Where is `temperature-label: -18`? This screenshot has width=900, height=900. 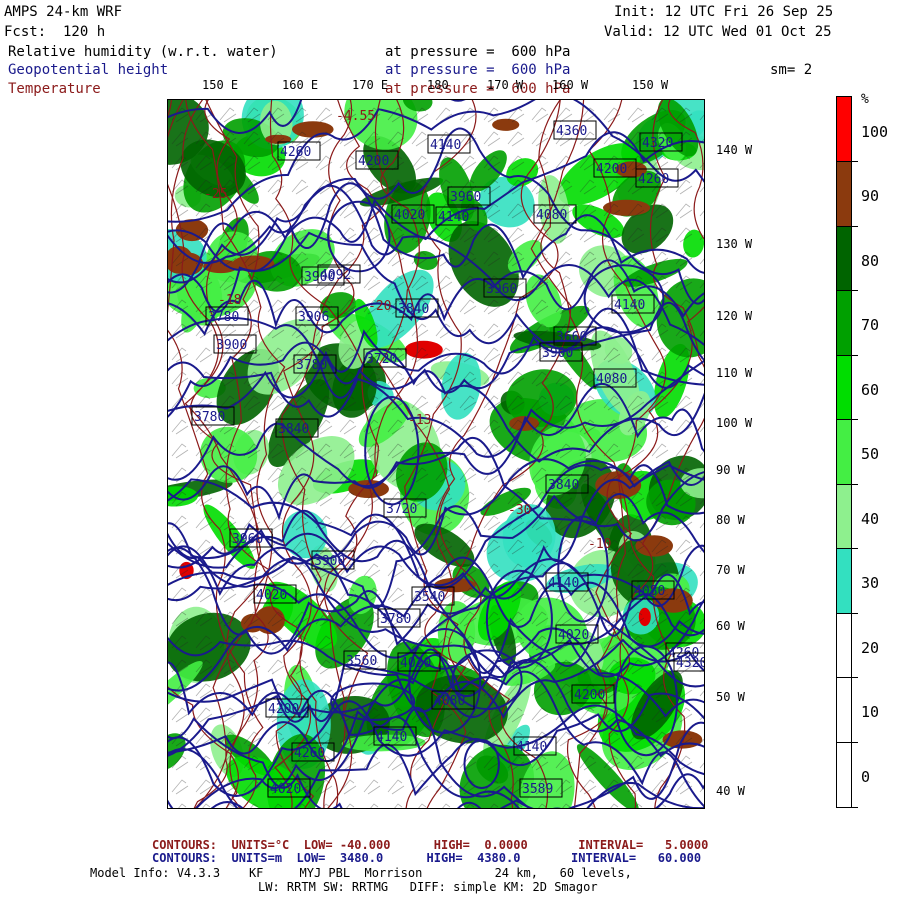 temperature-label: -18 is located at coordinates (229, 300).